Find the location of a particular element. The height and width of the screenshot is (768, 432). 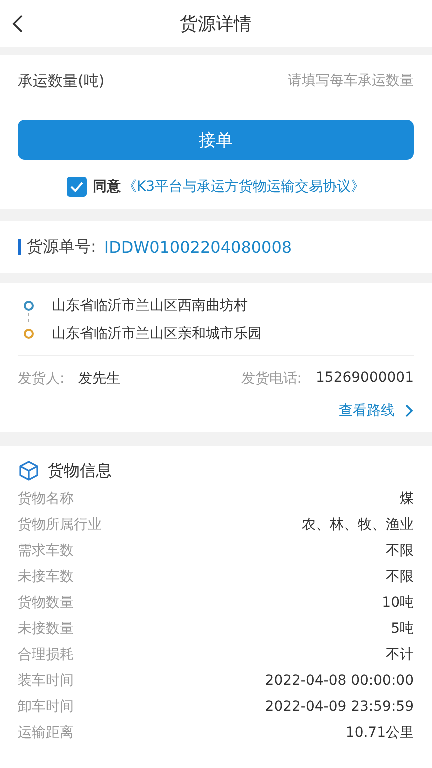

view-route-link: 查看路线 is located at coordinates (376, 411).